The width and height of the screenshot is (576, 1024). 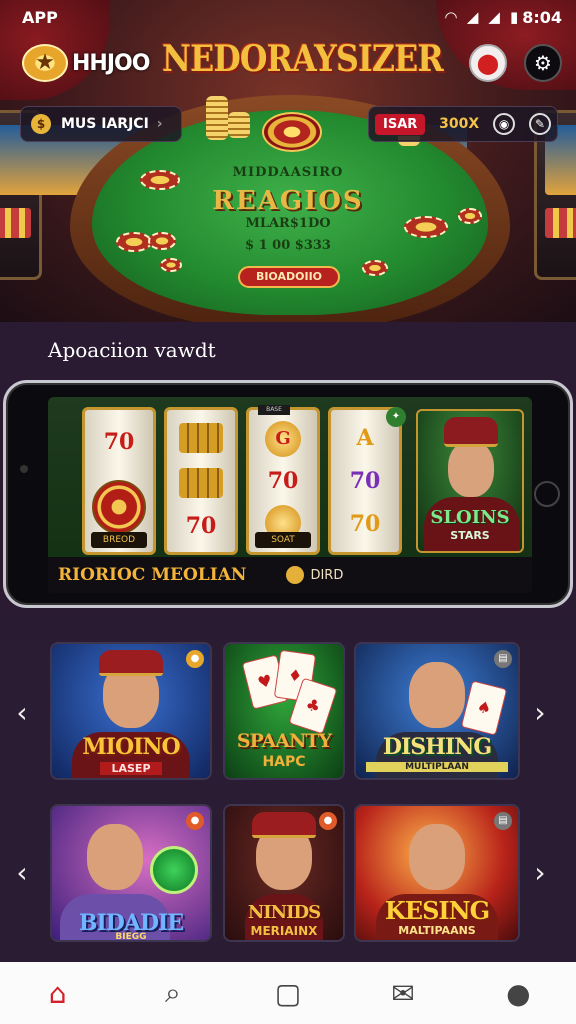 I want to click on game-tile: ● MIOINO LASEP, so click(x=131, y=711).